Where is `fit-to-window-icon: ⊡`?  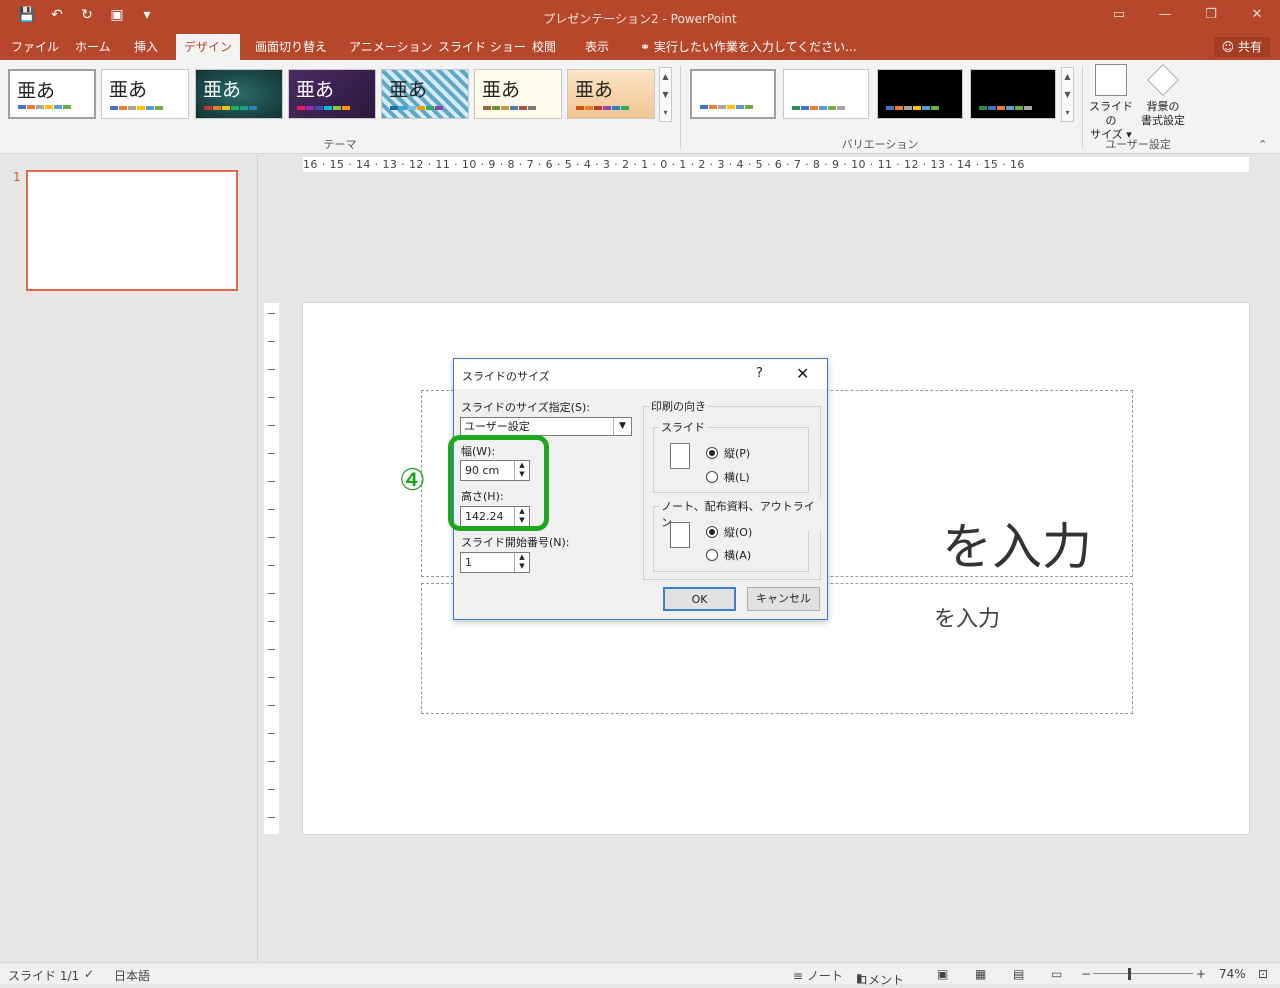 fit-to-window-icon: ⊡ is located at coordinates (1263, 974).